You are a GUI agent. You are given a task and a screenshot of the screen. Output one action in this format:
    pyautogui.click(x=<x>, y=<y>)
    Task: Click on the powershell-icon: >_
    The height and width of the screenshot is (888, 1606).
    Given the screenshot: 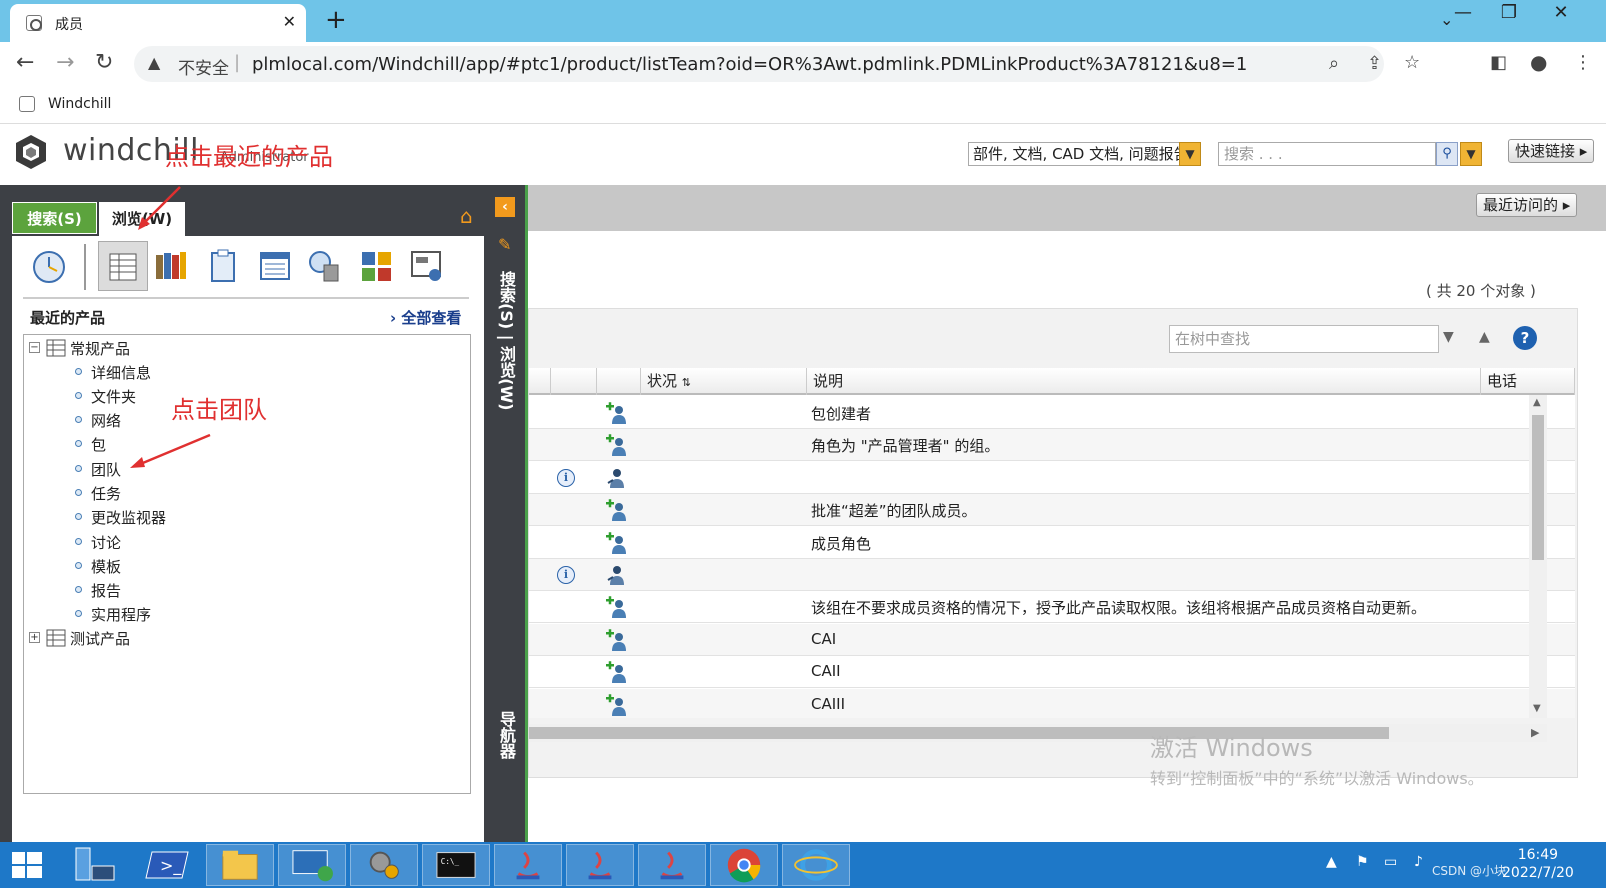 What is the action you would take?
    pyautogui.click(x=168, y=865)
    